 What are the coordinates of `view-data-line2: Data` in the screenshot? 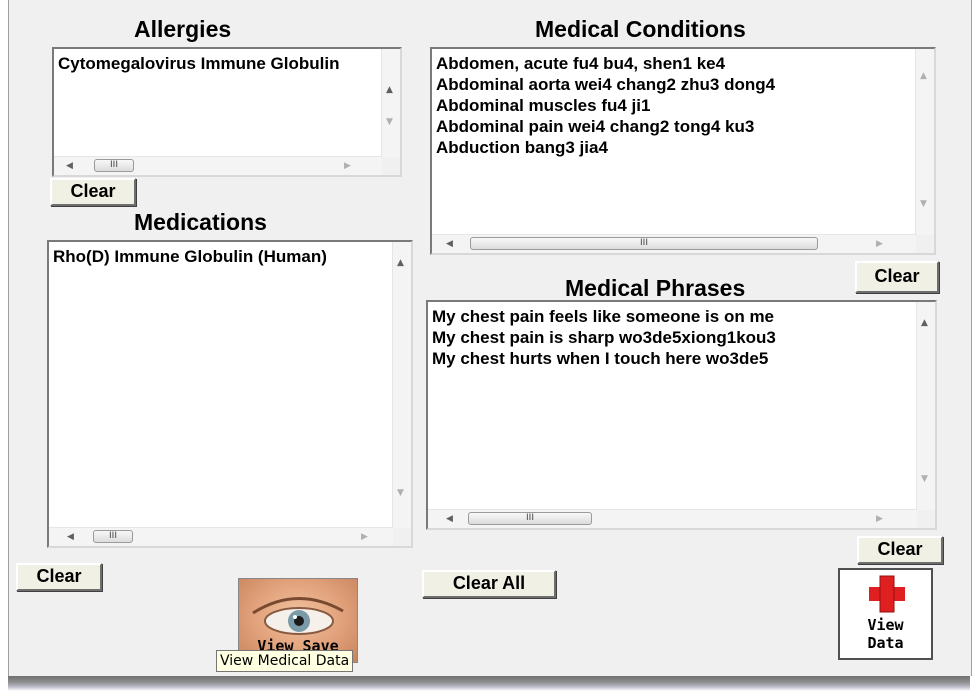 It's located at (885, 643).